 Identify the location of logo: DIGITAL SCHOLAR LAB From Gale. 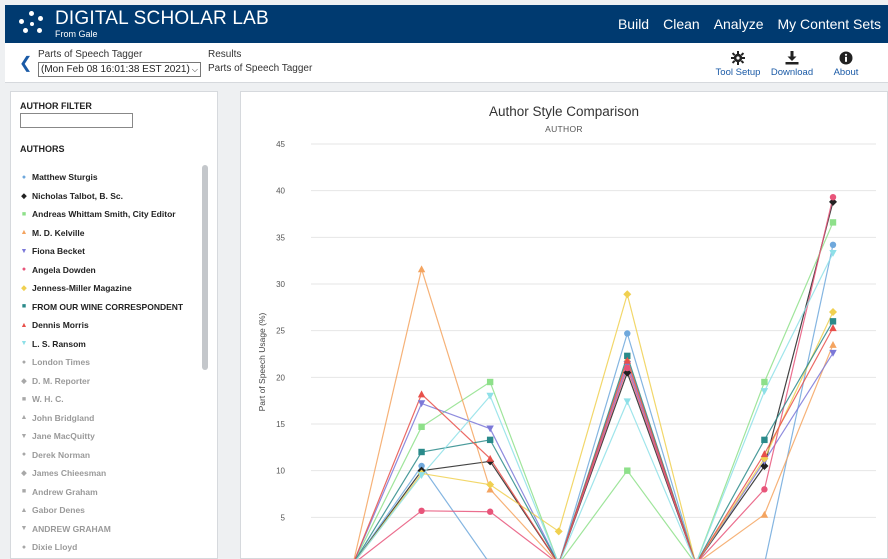
(162, 24).